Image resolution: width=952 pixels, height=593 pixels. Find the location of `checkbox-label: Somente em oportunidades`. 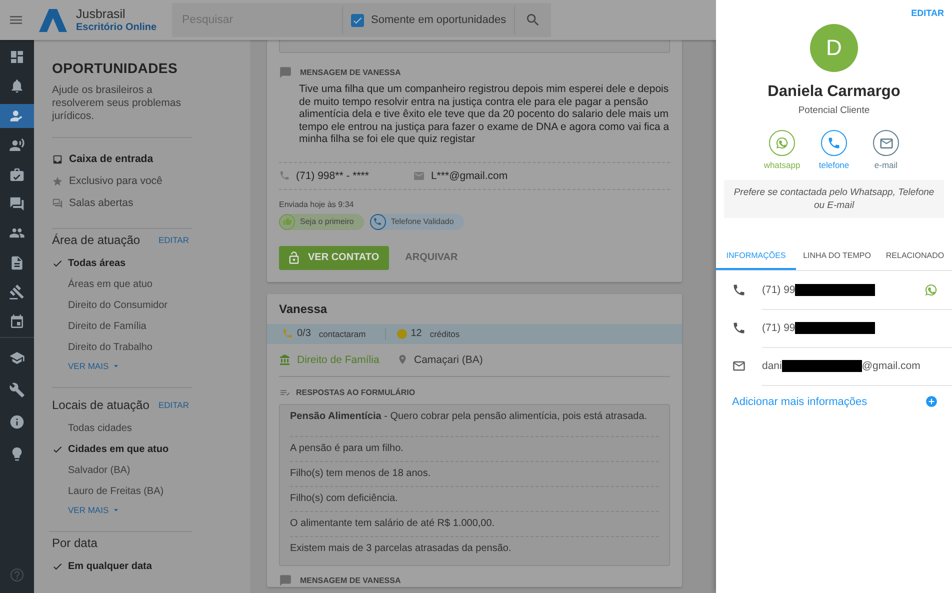

checkbox-label: Somente em oportunidades is located at coordinates (438, 20).